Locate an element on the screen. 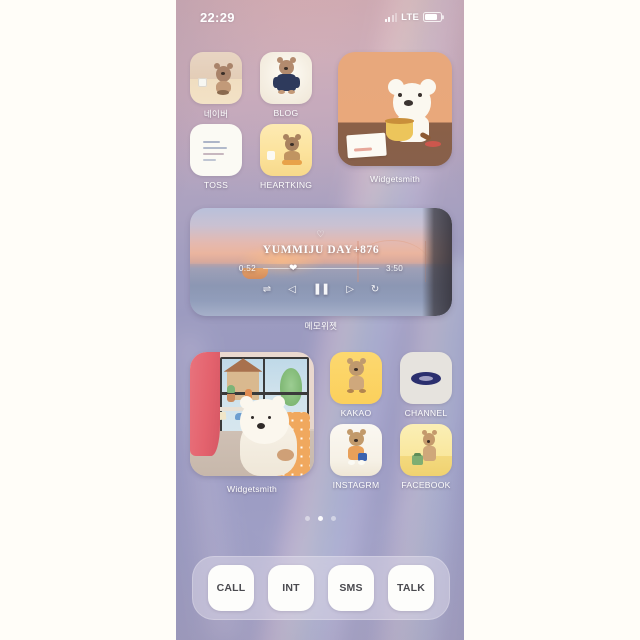 The height and width of the screenshot is (640, 640). dock-label: SMS is located at coordinates (351, 588).